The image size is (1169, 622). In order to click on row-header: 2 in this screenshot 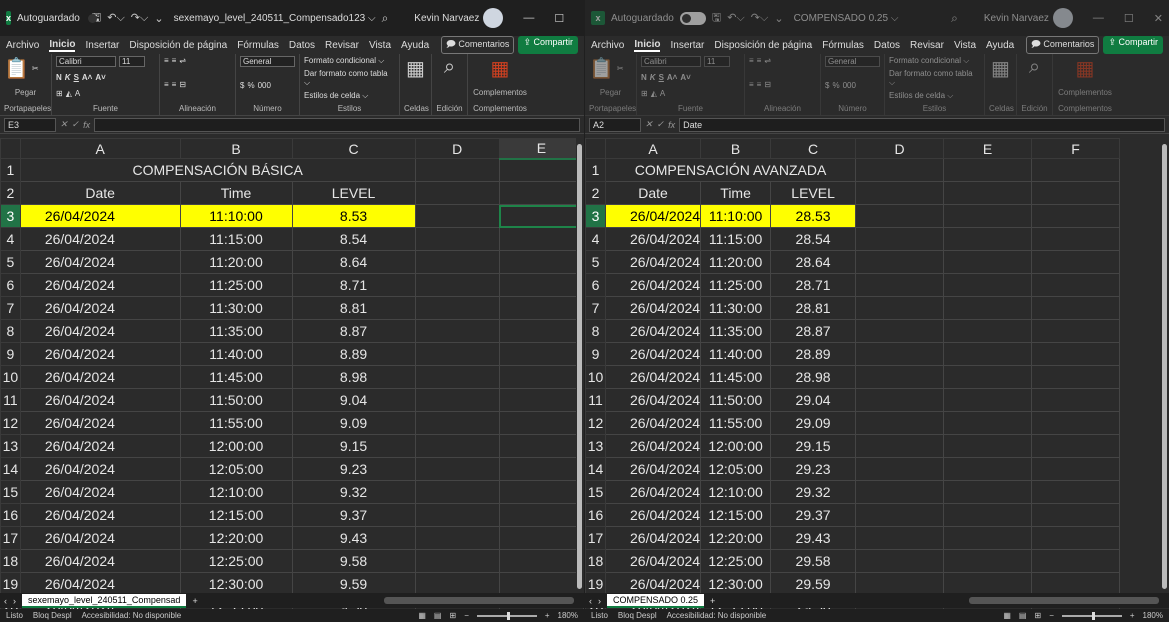, I will do `click(595, 193)`.